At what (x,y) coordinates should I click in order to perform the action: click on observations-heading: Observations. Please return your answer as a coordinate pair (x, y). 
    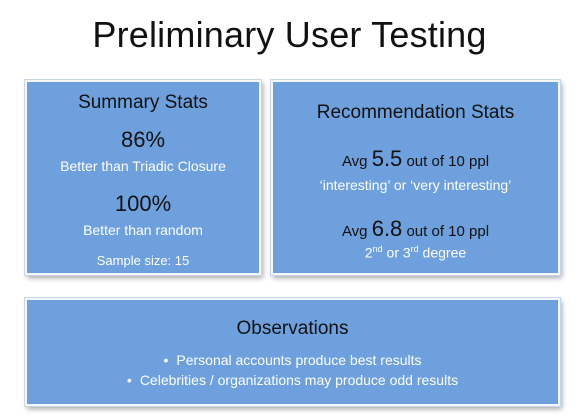
    Looking at the image, I should click on (292, 328).